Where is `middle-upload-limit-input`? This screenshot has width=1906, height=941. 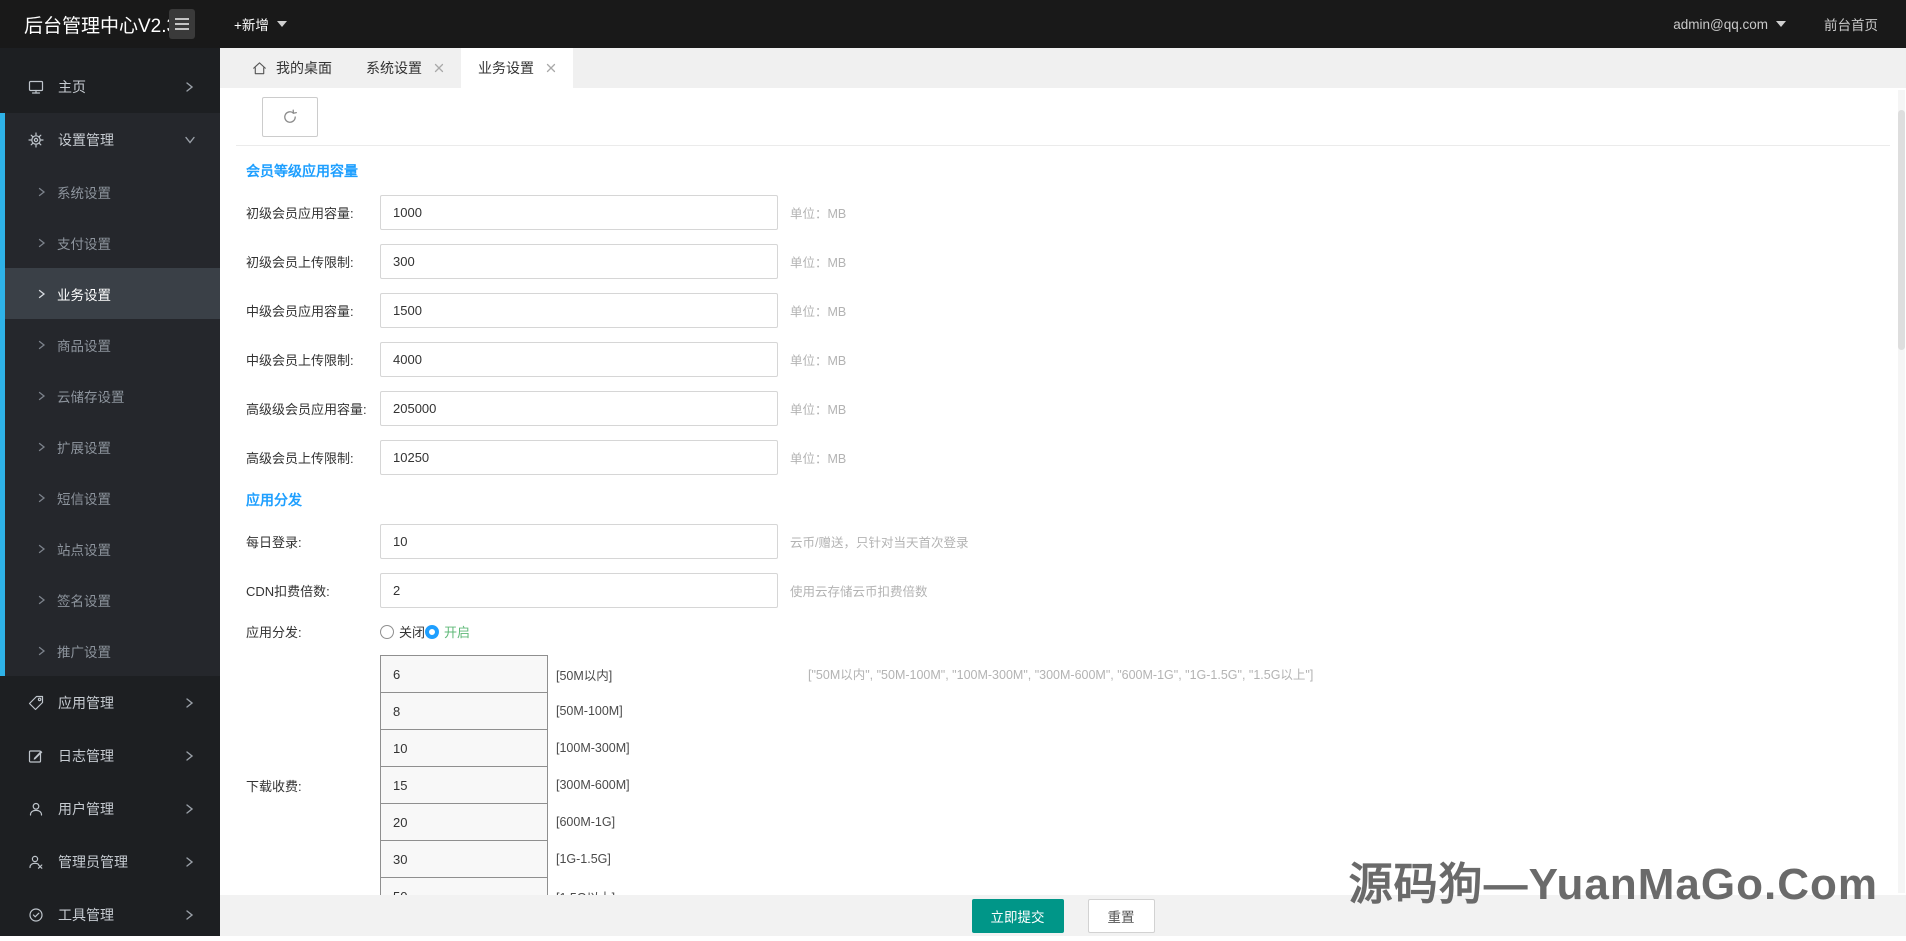
middle-upload-limit-input is located at coordinates (579, 359).